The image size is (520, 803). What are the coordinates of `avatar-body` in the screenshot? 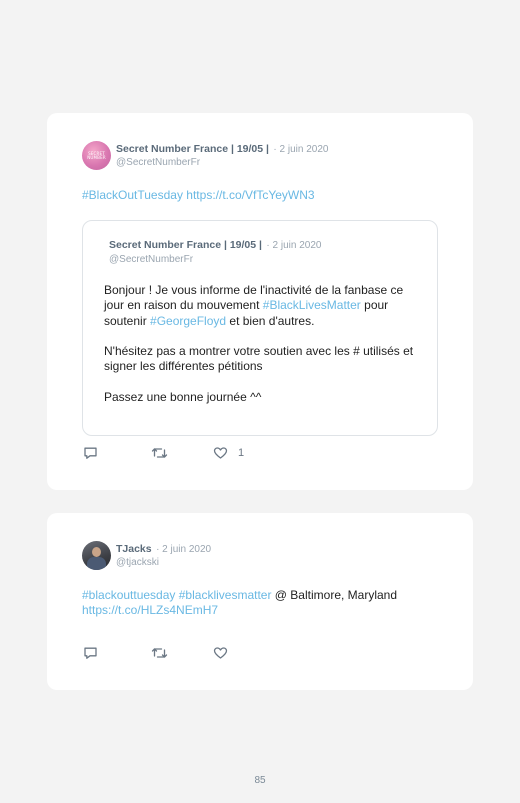 It's located at (96, 563).